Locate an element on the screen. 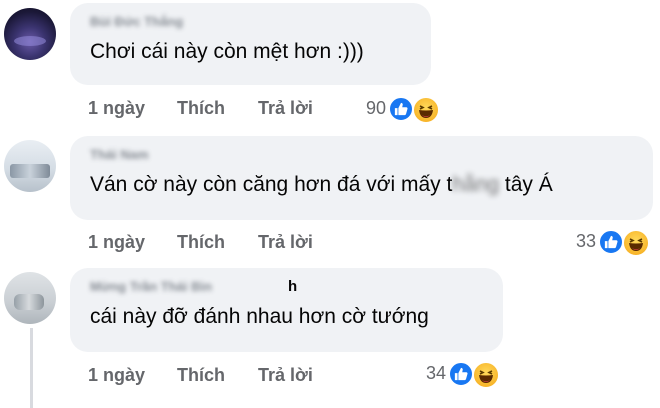  comment-text: Chơi cái này còn mệt hơn :))) is located at coordinates (227, 51).